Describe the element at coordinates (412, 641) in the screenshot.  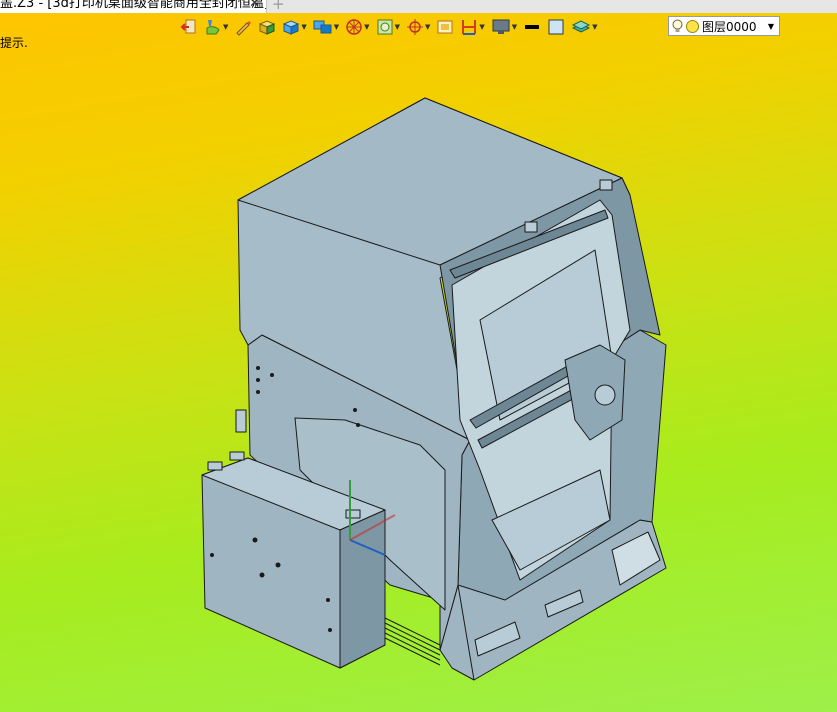
I see `vent-grille` at that location.